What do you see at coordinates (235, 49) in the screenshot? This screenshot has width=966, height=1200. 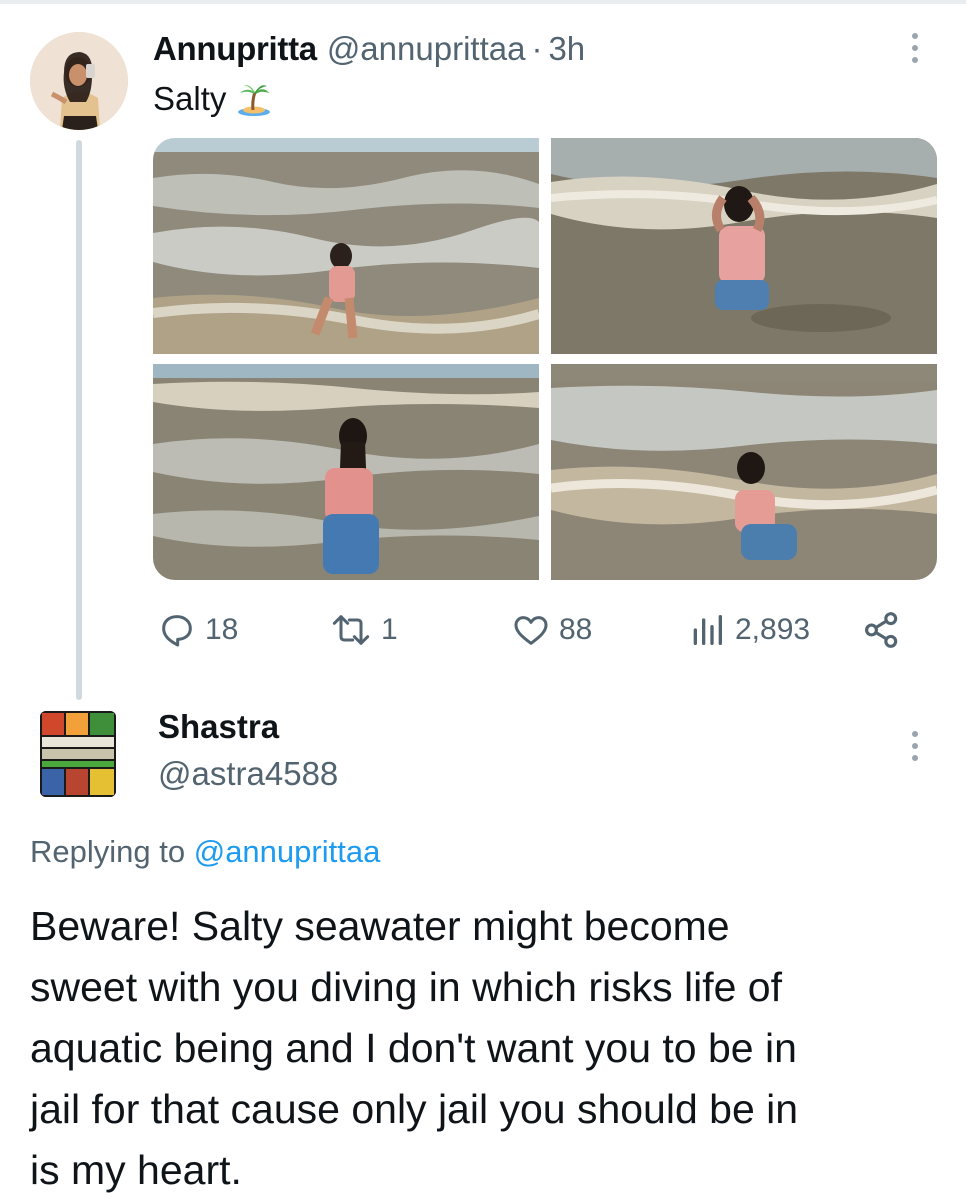 I see `author-display-name: Annupritta` at bounding box center [235, 49].